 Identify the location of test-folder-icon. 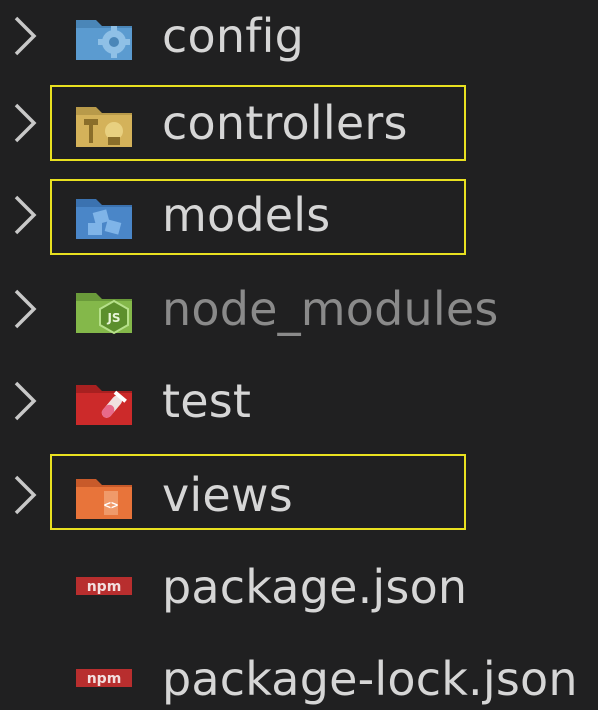
(104, 405).